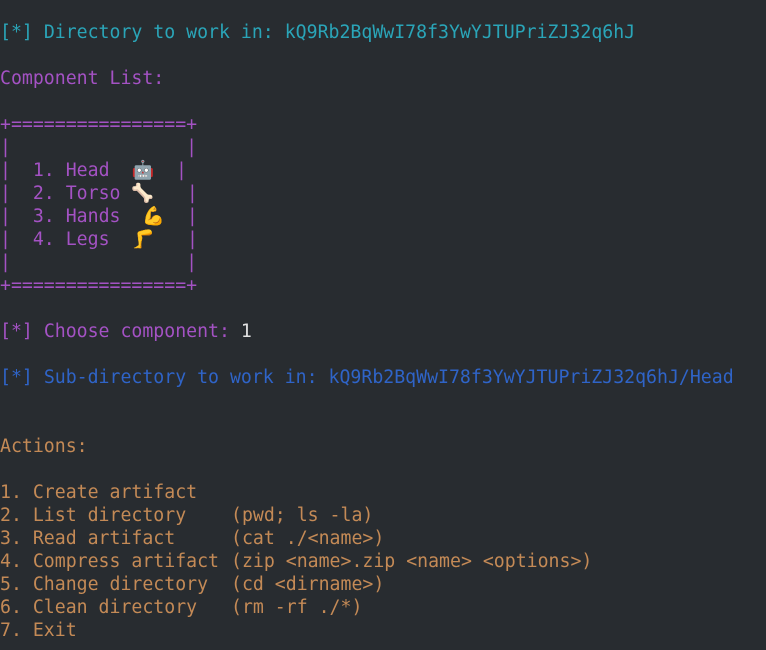  Describe the element at coordinates (246, 331) in the screenshot. I see `choose-component-input: 1` at that location.